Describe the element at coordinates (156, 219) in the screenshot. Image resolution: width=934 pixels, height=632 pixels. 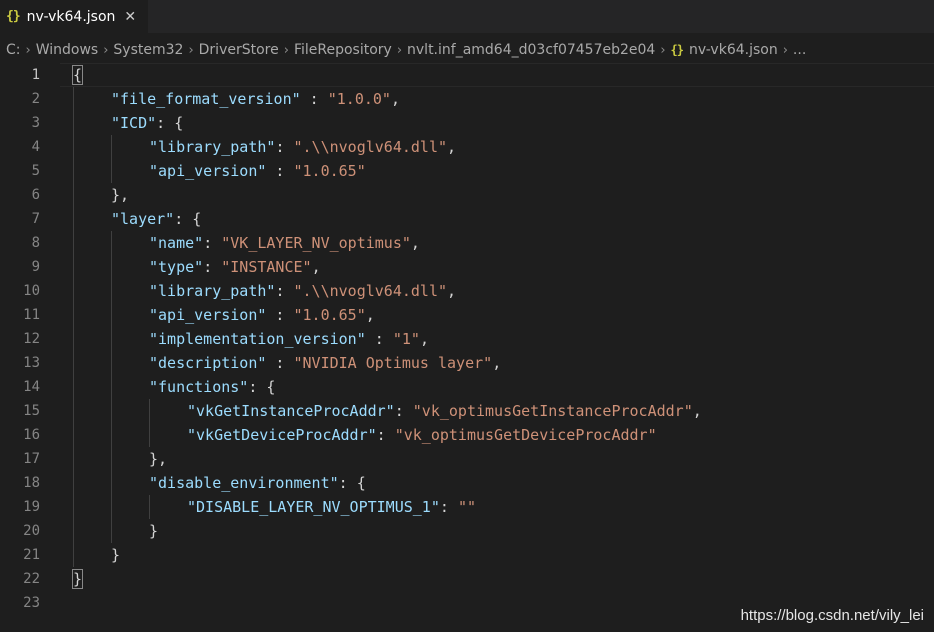
I see `line-content: "layer": {` at that location.